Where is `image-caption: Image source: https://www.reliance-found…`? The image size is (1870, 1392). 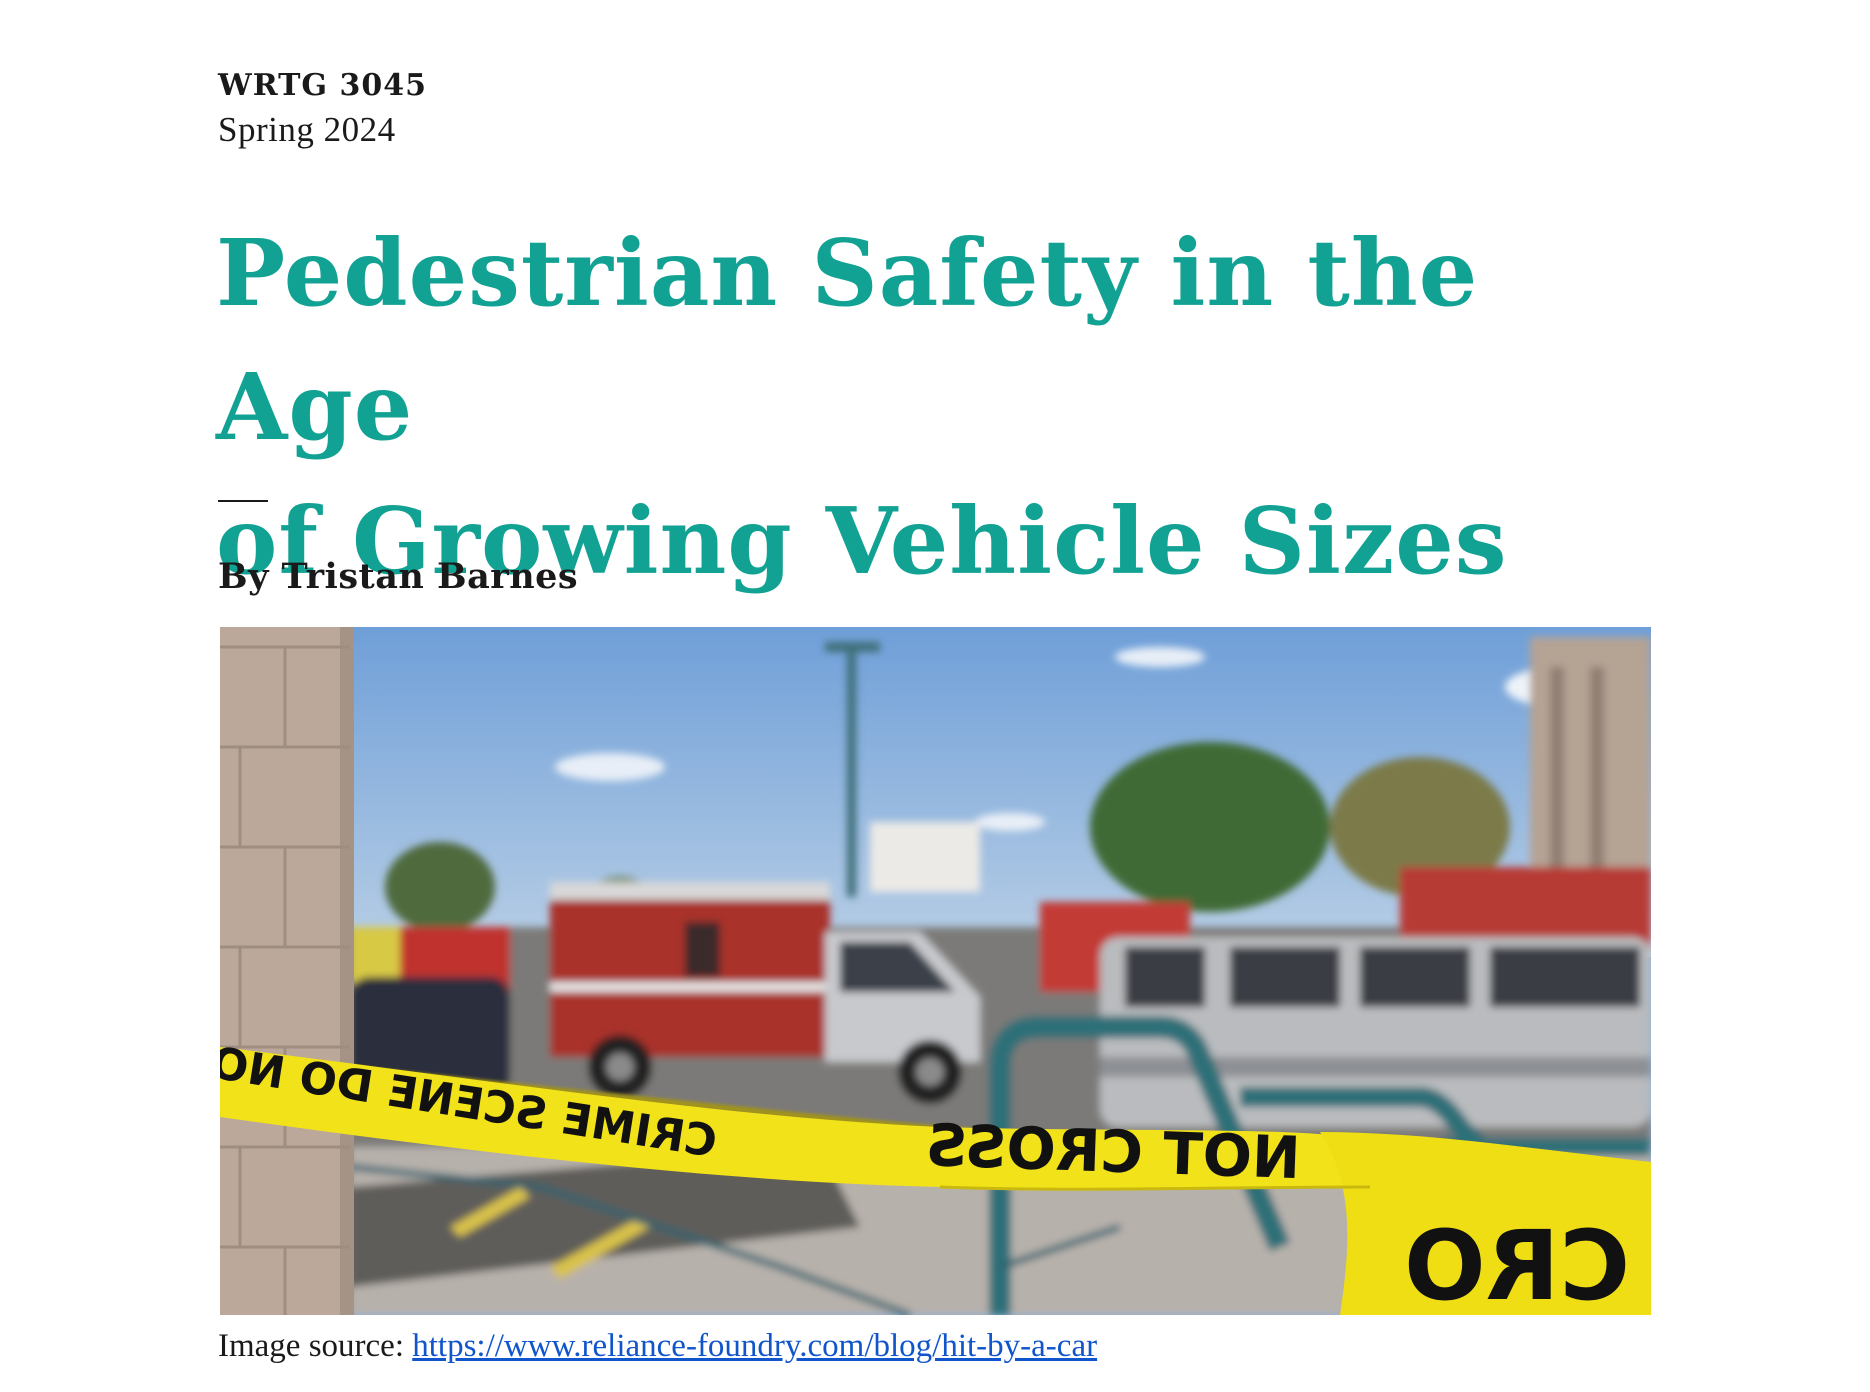
image-caption: Image source: https://www.reliance-found… is located at coordinates (657, 1346).